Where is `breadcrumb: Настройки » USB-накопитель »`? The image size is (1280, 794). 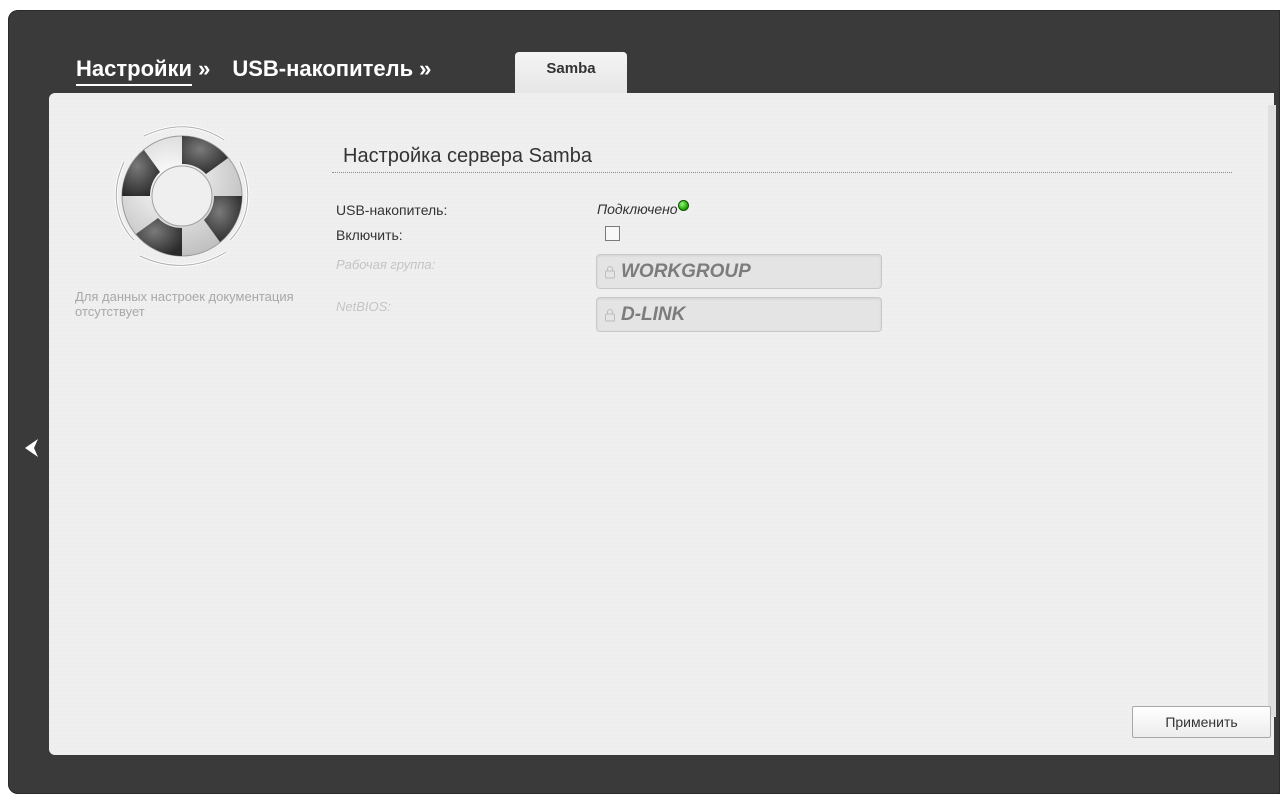
breadcrumb: Настройки » USB-накопитель » is located at coordinates (264, 73).